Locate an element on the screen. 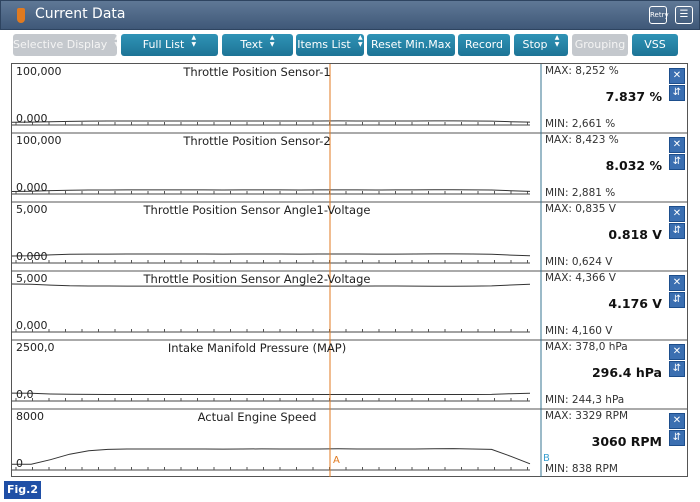 The width and height of the screenshot is (700, 502). toolbar-button-8: Grouping is located at coordinates (600, 45).